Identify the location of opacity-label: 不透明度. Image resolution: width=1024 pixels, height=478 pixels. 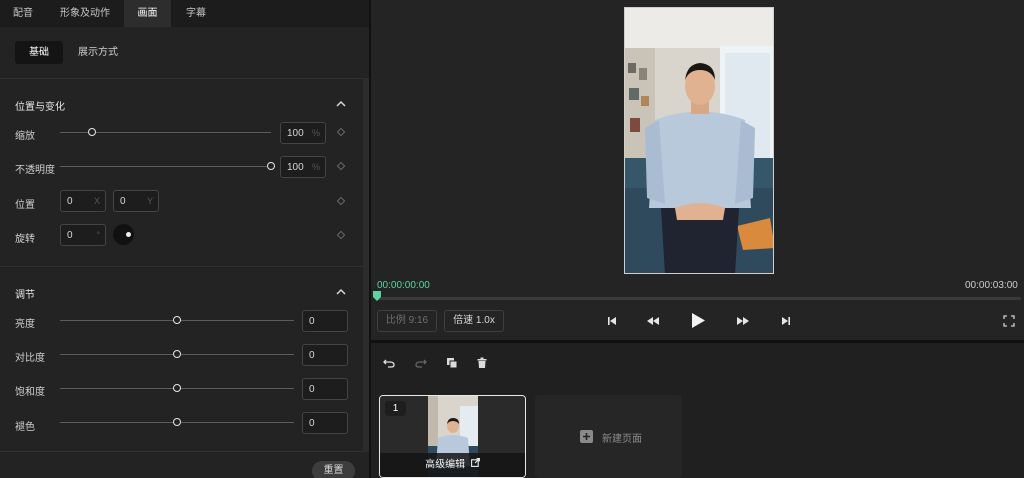
(35, 170).